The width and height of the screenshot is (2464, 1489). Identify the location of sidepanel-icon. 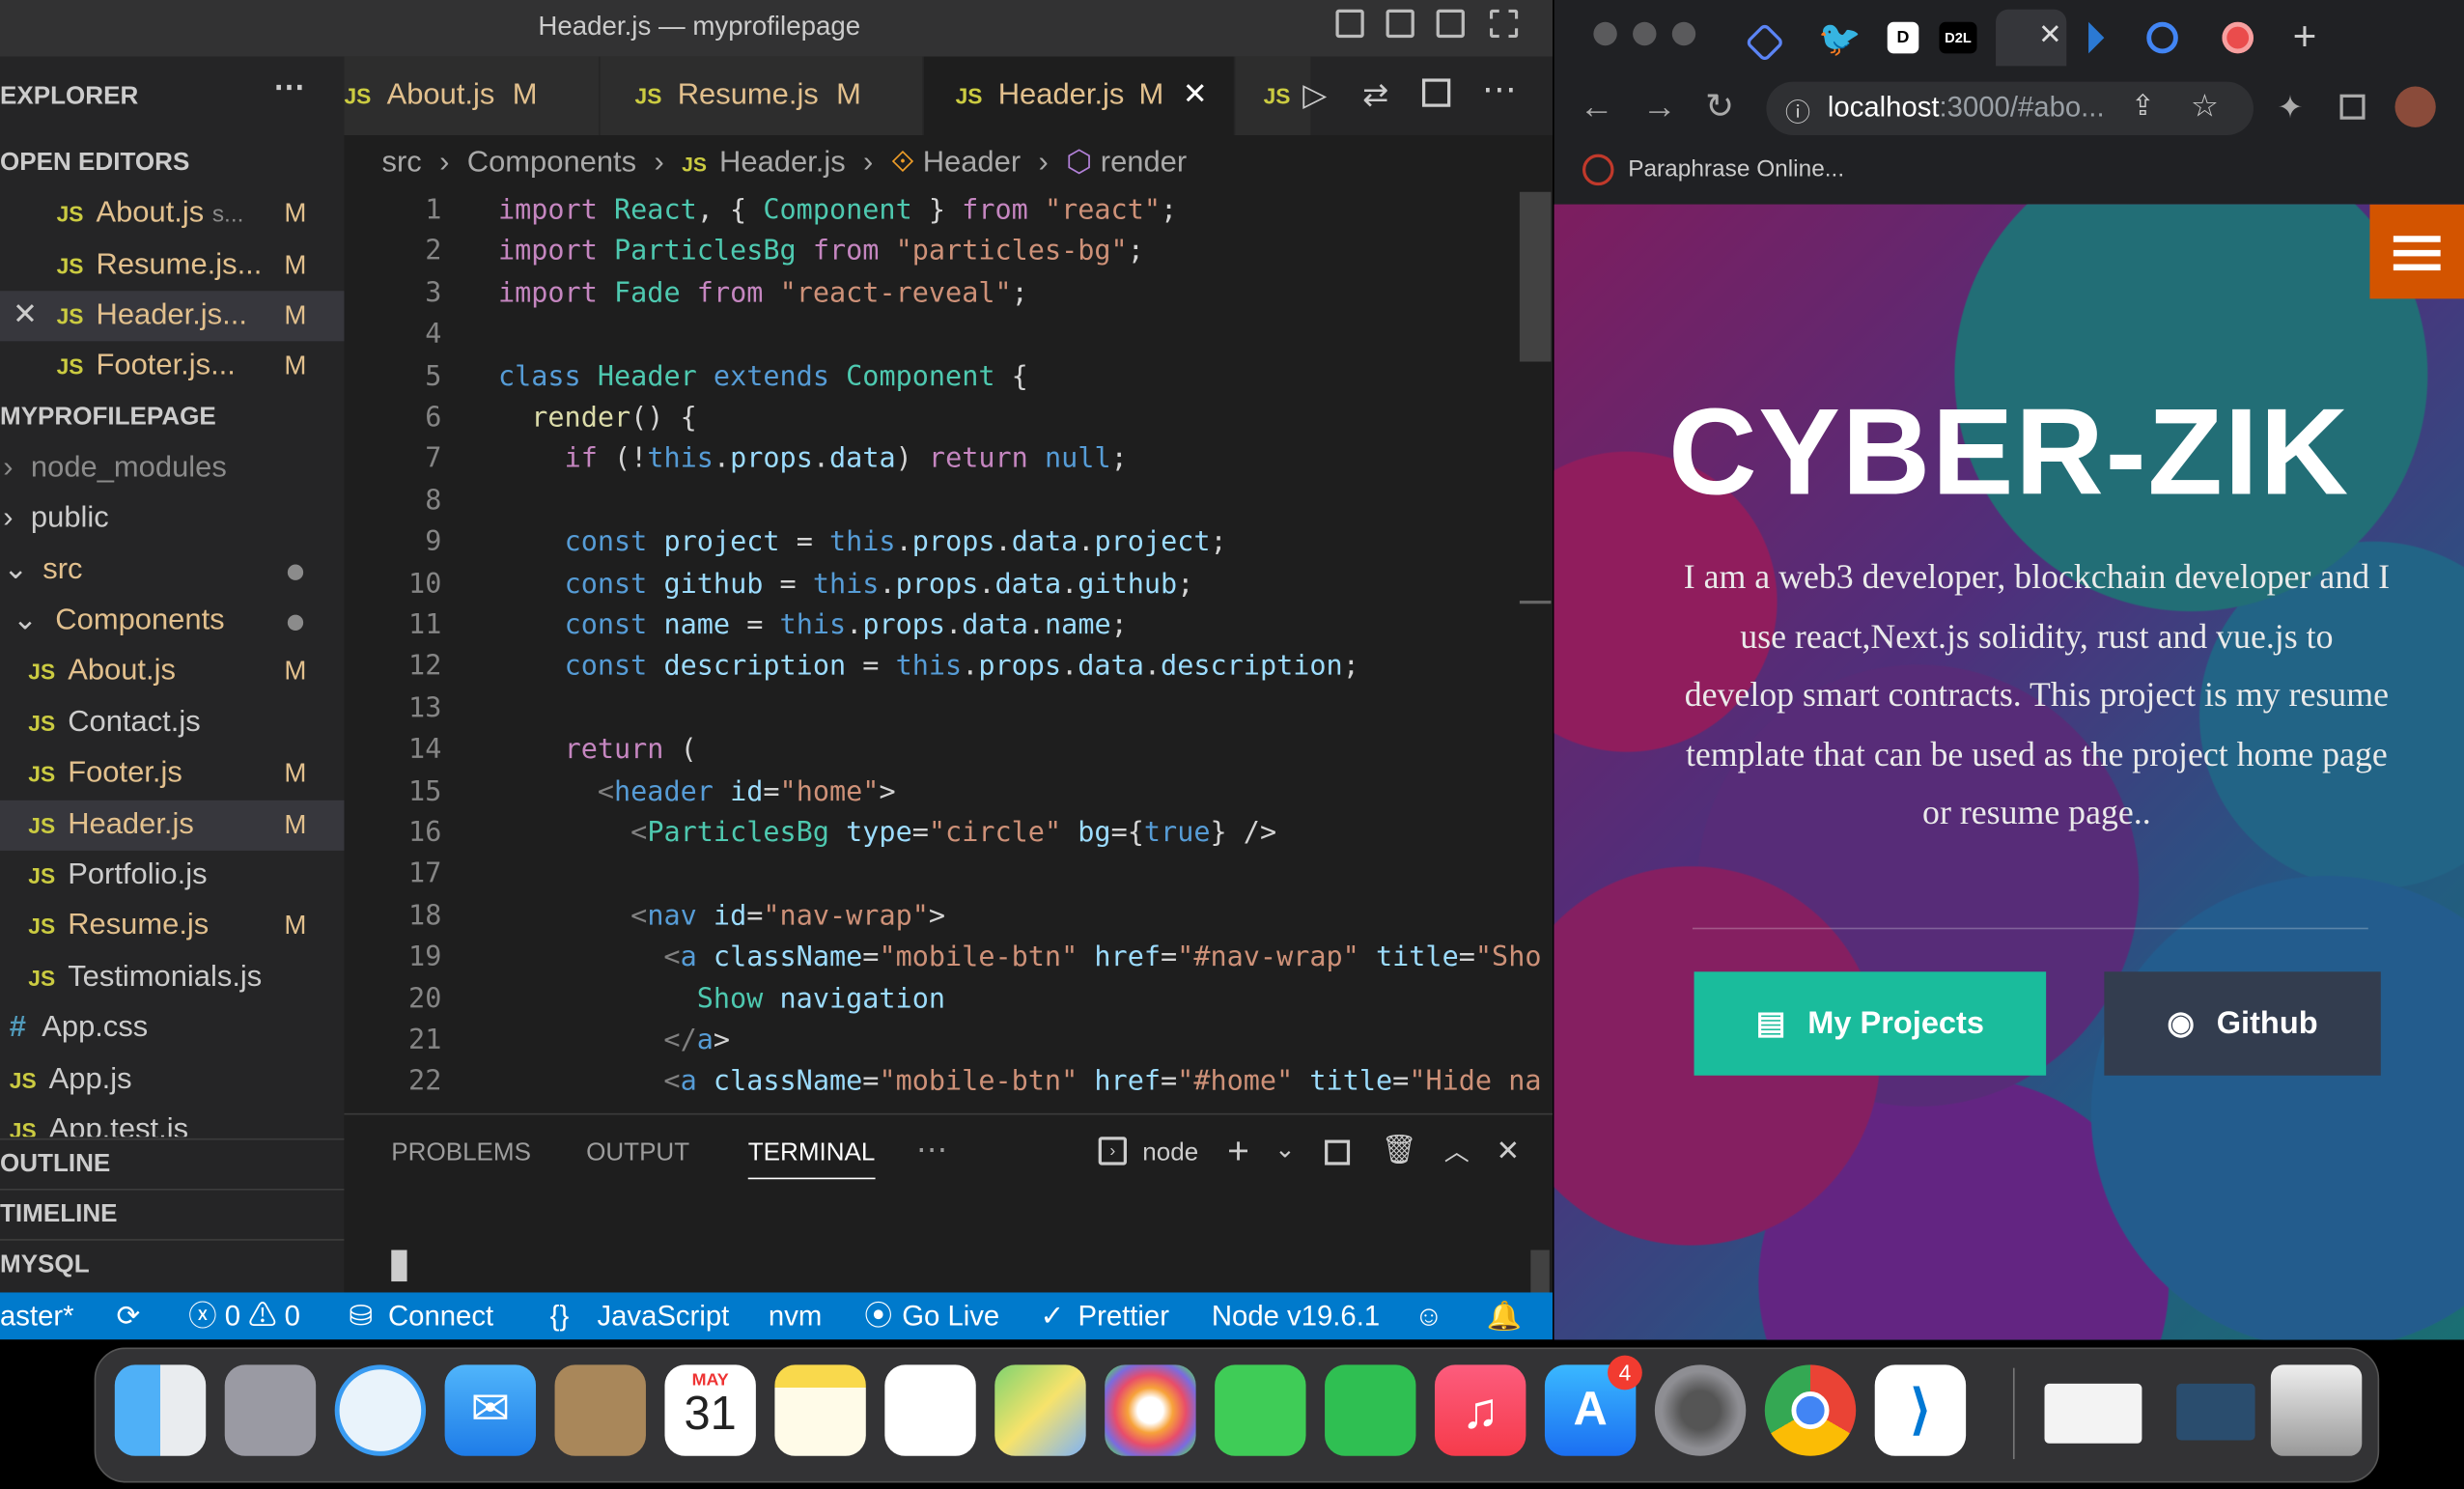
(2353, 107).